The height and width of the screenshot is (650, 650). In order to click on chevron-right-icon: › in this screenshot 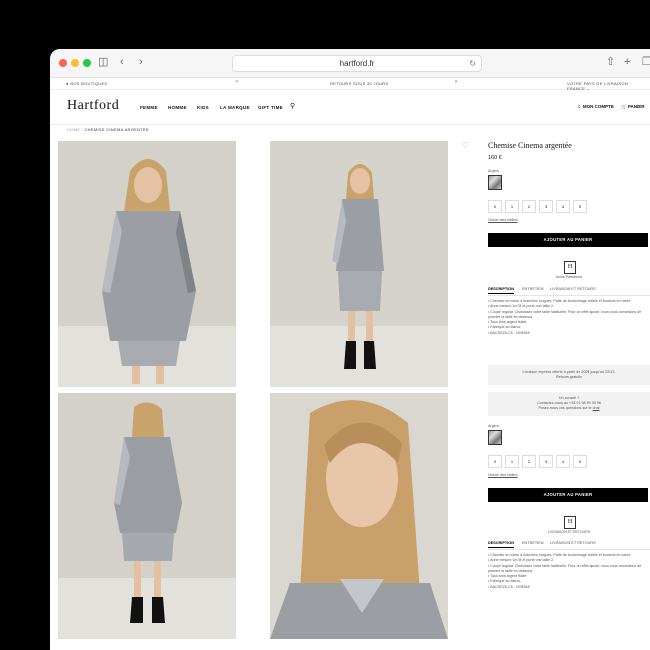, I will do `click(141, 62)`.